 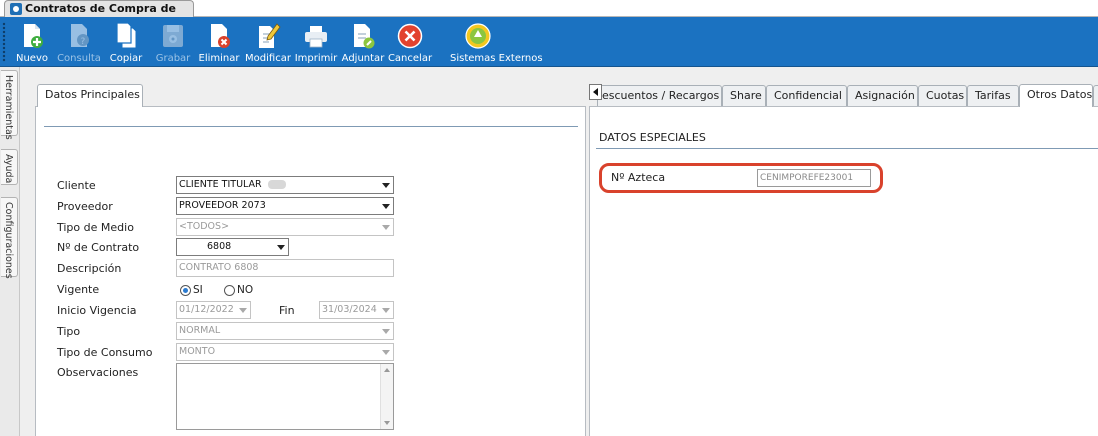 What do you see at coordinates (807, 178) in the screenshot?
I see `azteca-value: CENIMPOREFE23001` at bounding box center [807, 178].